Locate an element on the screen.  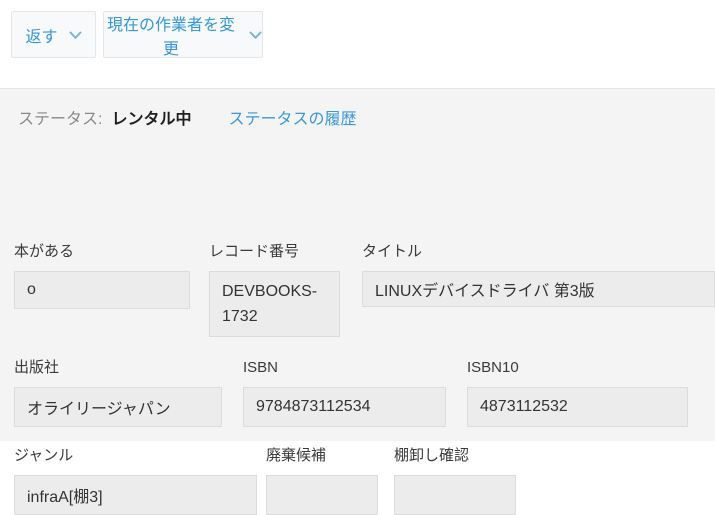
status-value: レンタル中 is located at coordinates (151, 119).